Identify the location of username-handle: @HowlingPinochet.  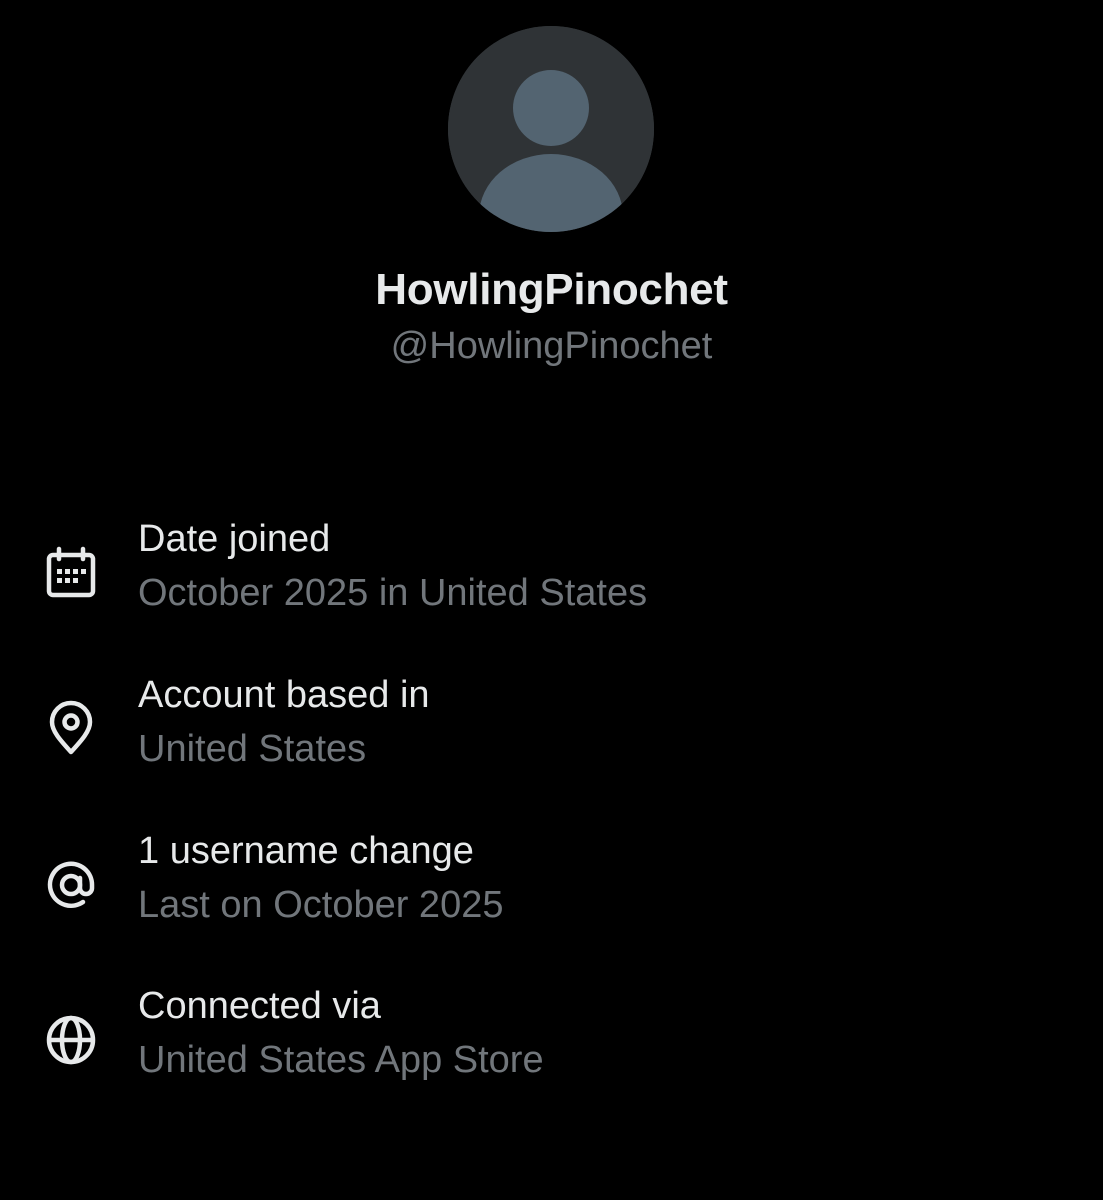
(551, 346).